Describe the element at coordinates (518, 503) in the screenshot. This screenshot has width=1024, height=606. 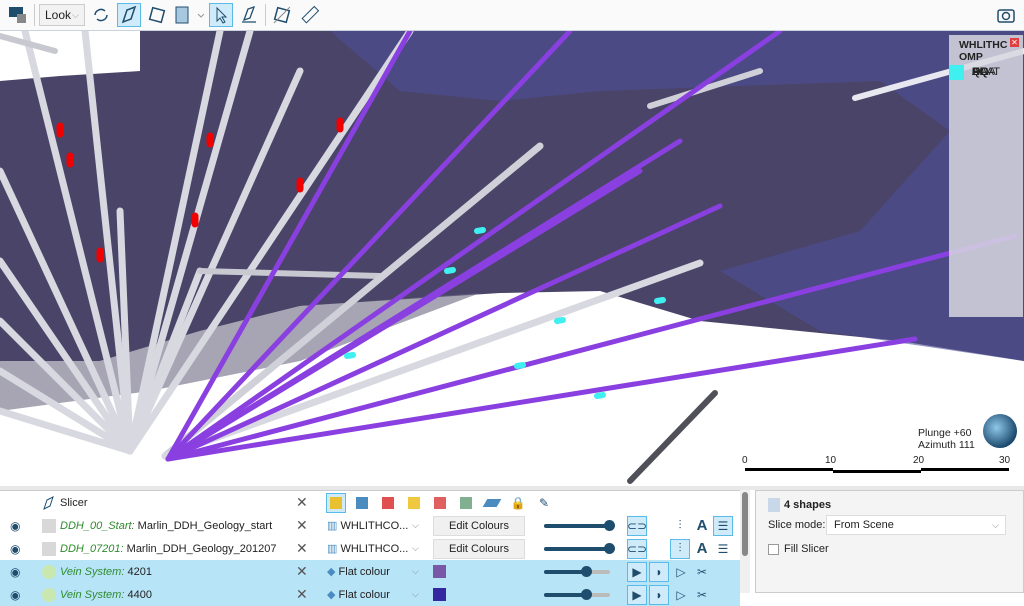
I see `lock-icon: 🔒` at that location.